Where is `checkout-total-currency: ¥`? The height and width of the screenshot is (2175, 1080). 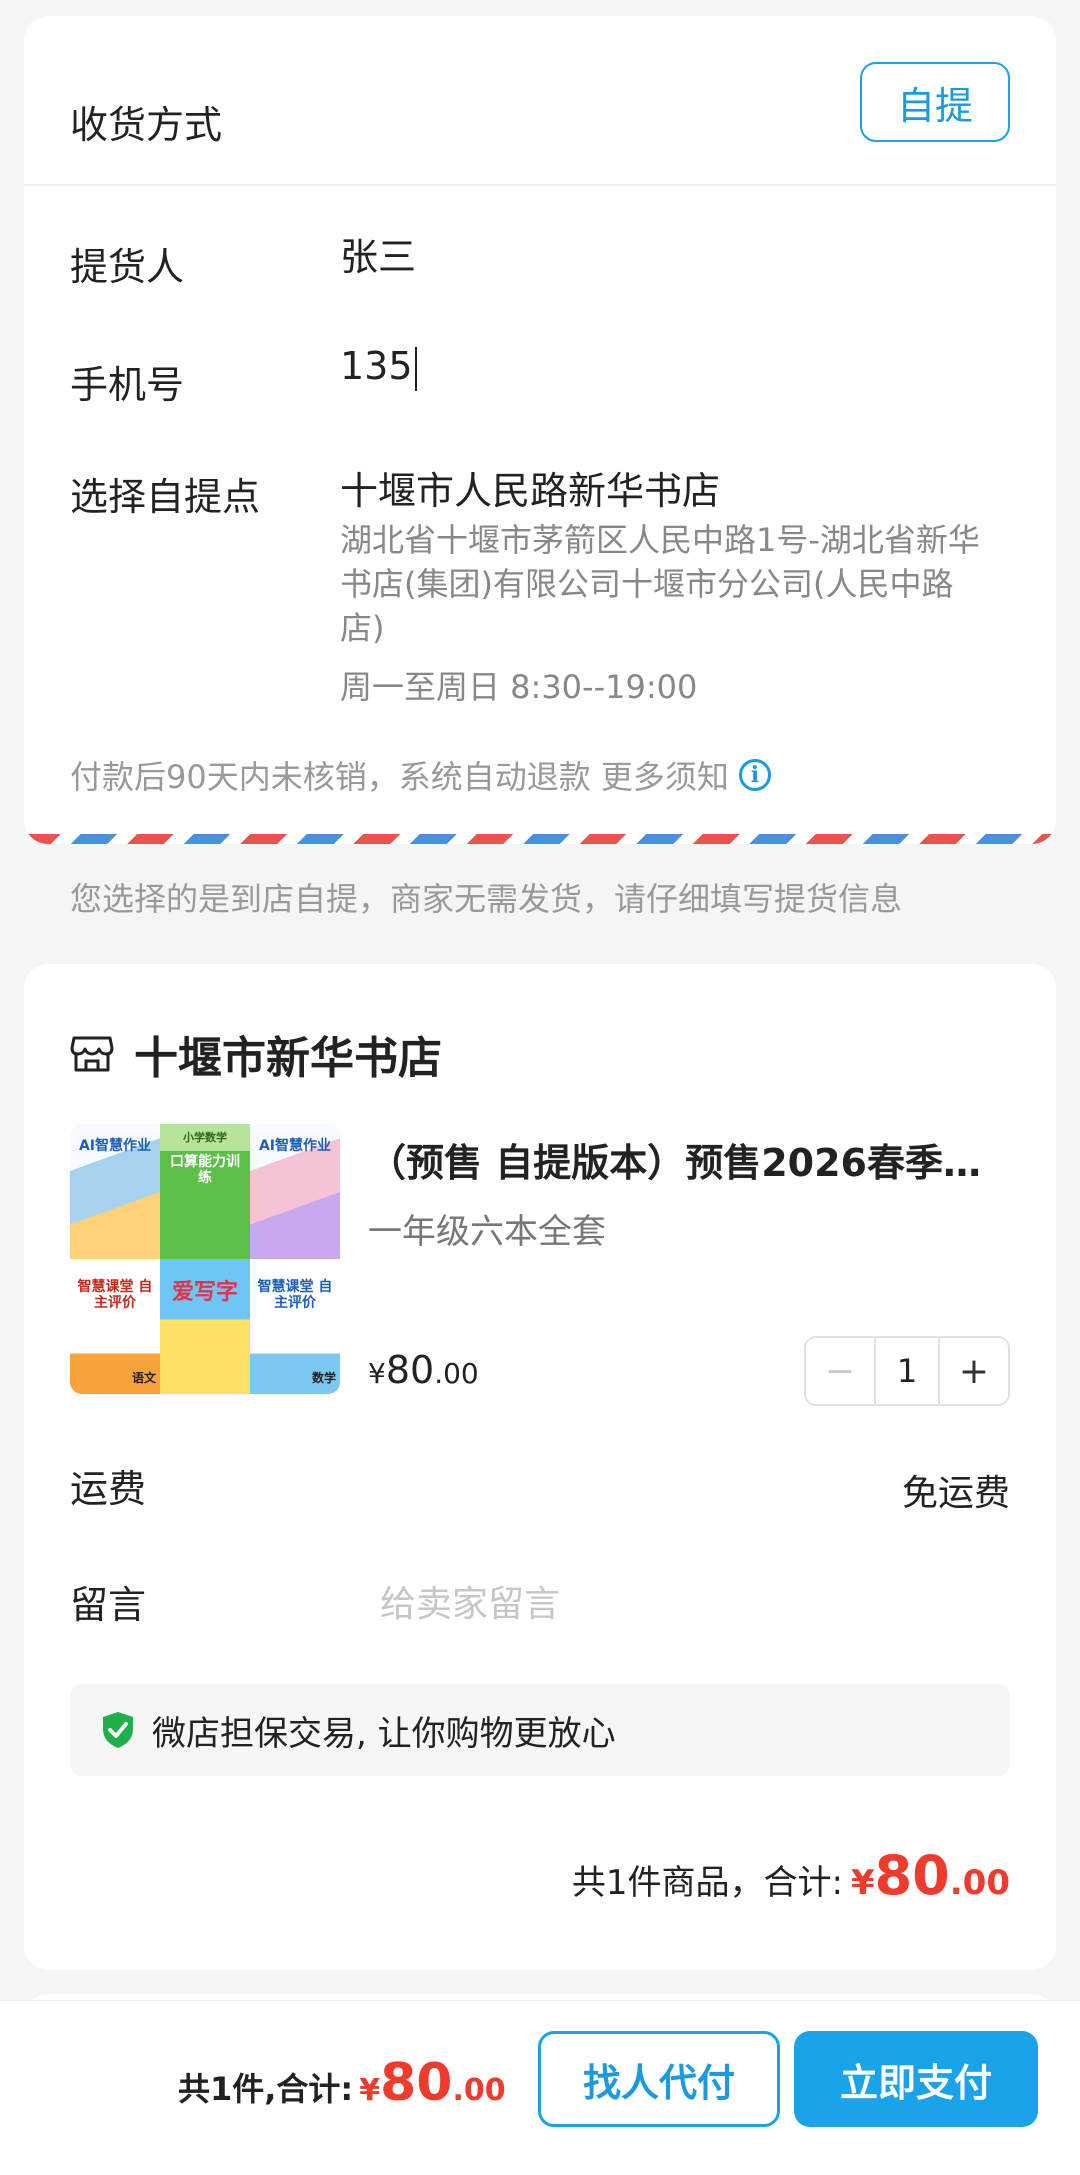
checkout-total-currency: ¥ is located at coordinates (370, 2090).